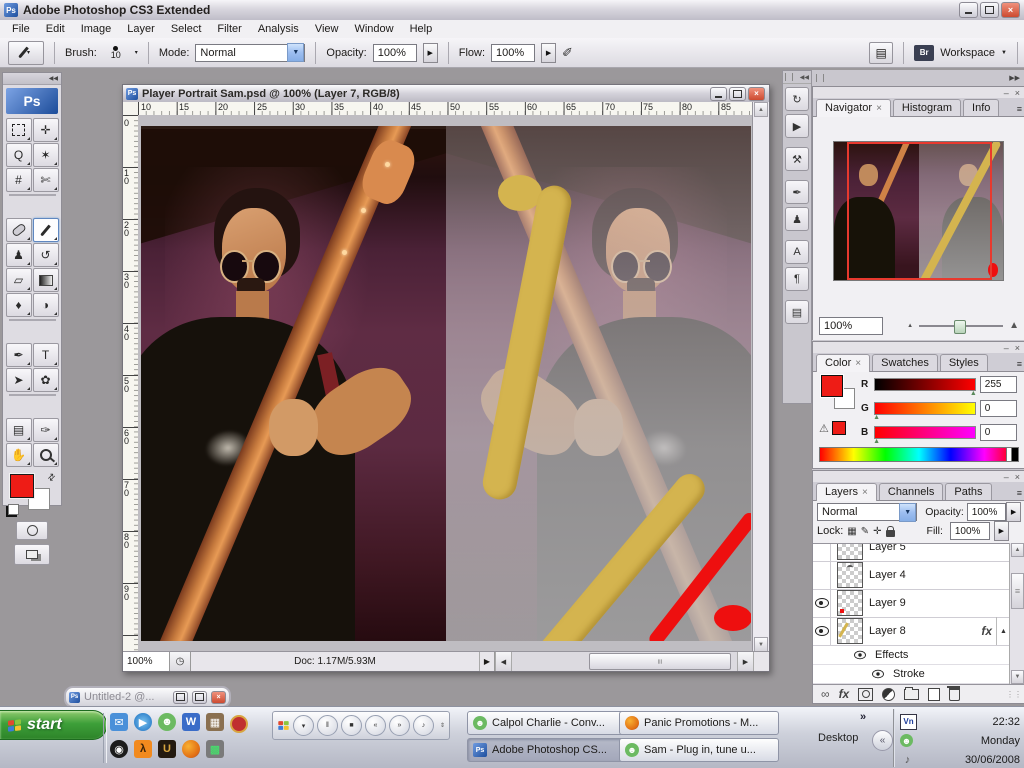 Image resolution: width=1024 pixels, height=768 pixels. Describe the element at coordinates (1004, 53) in the screenshot. I see `chevron-down-icon: ▼` at that location.